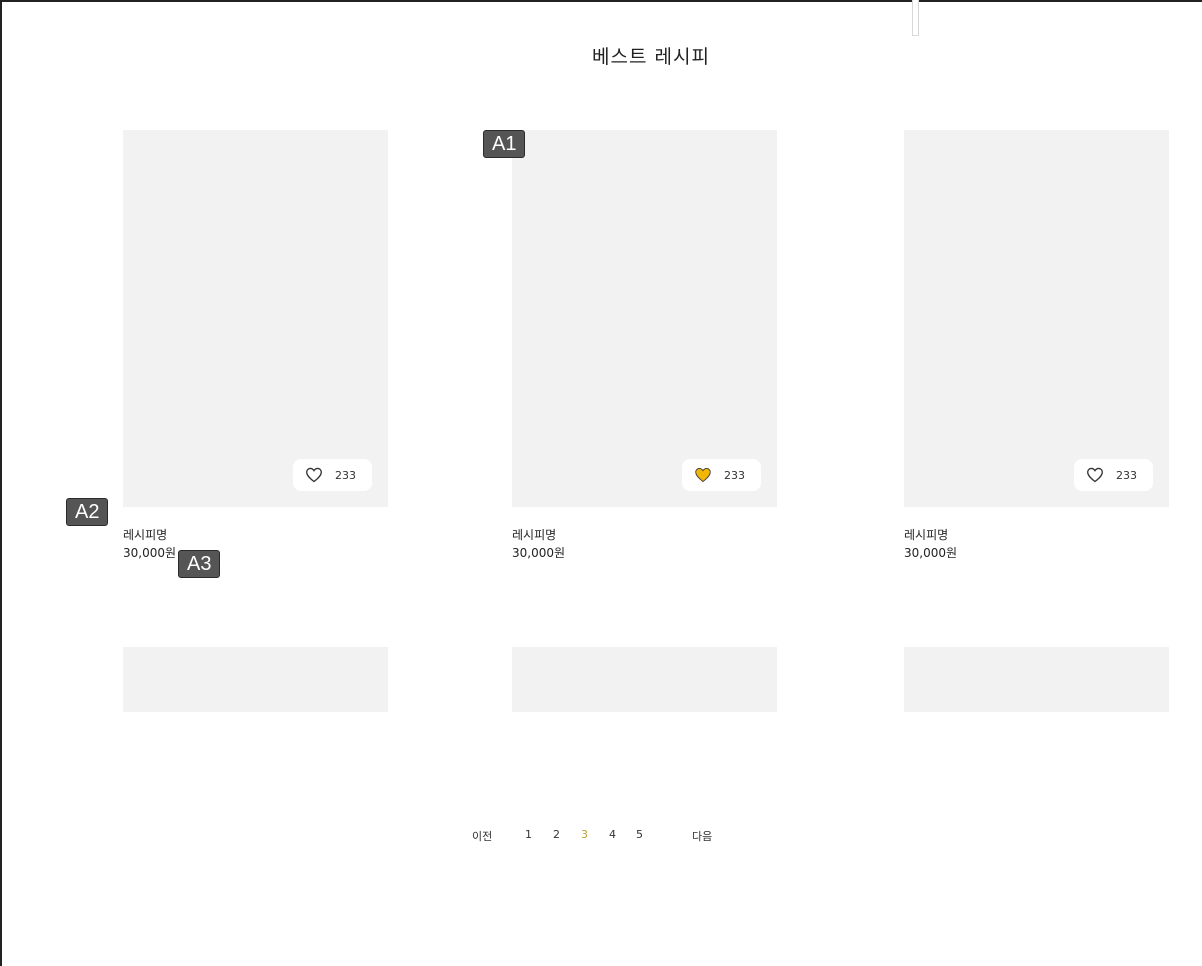 Image resolution: width=1202 pixels, height=966 pixels. What do you see at coordinates (199, 564) in the screenshot?
I see `annotation-badge-a3: A3` at bounding box center [199, 564].